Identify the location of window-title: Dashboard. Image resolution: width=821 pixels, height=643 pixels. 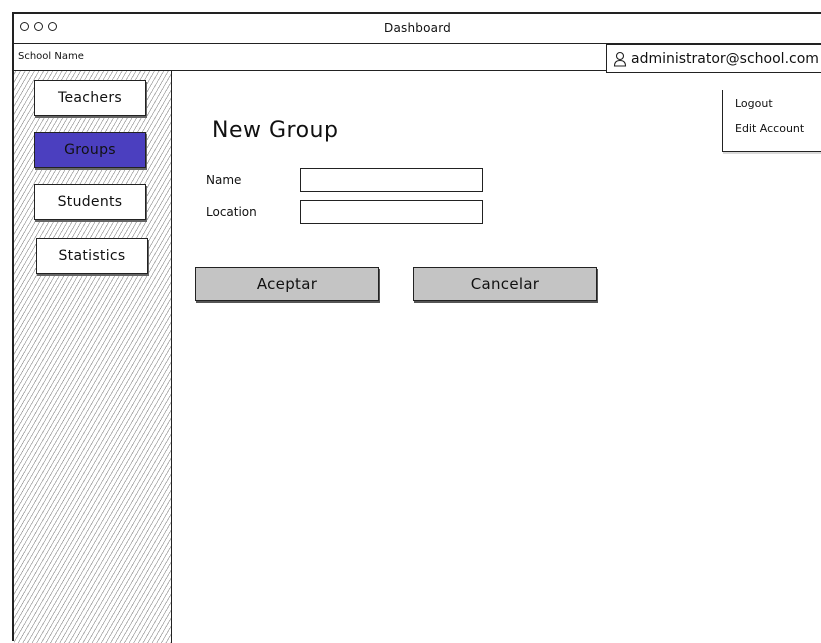
(417, 28).